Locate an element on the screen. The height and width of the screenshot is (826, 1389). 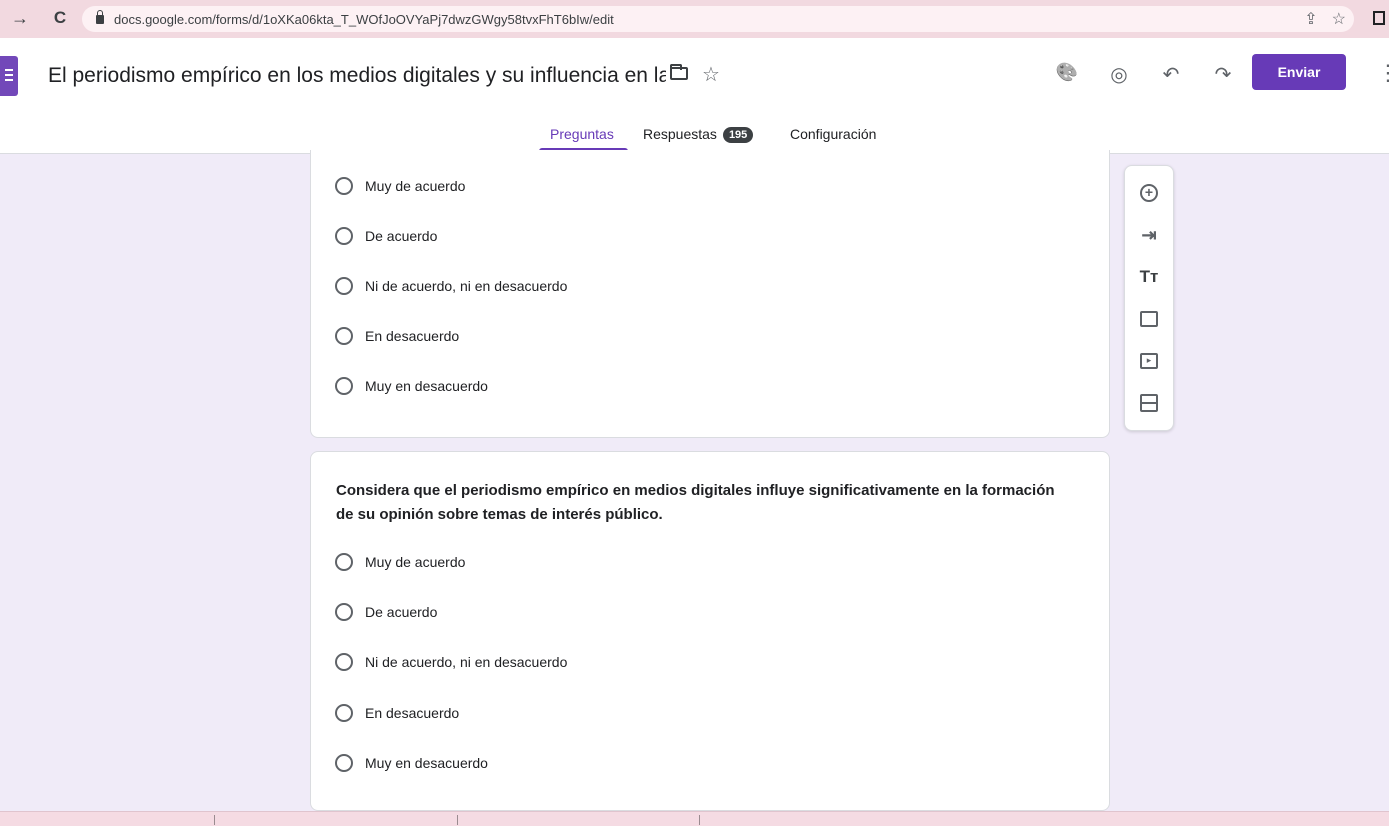
add-section-icon is located at coordinates (1149, 403).